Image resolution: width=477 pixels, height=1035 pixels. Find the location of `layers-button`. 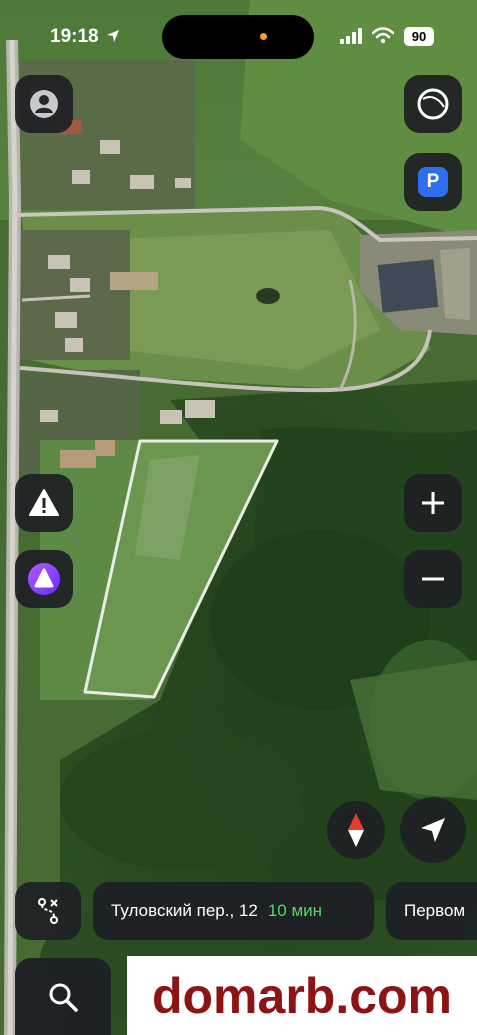

layers-button is located at coordinates (433, 104).